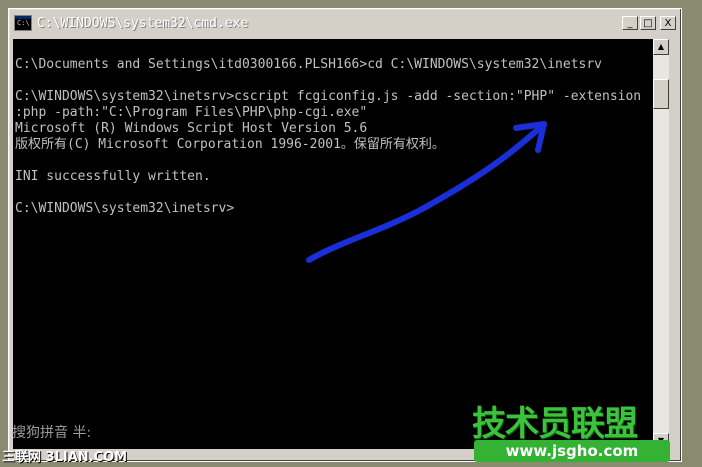  I want to click on vertical-scrollbar: ▲ ▼, so click(661, 244).